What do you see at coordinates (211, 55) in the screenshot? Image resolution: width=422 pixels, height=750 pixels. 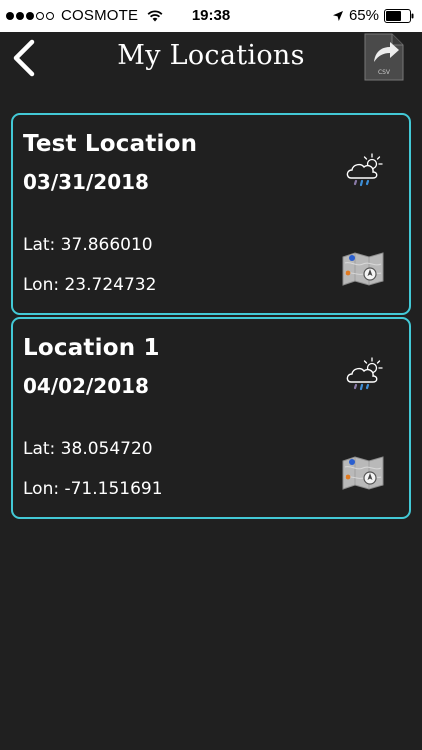 I see `page-title: My Locations` at bounding box center [211, 55].